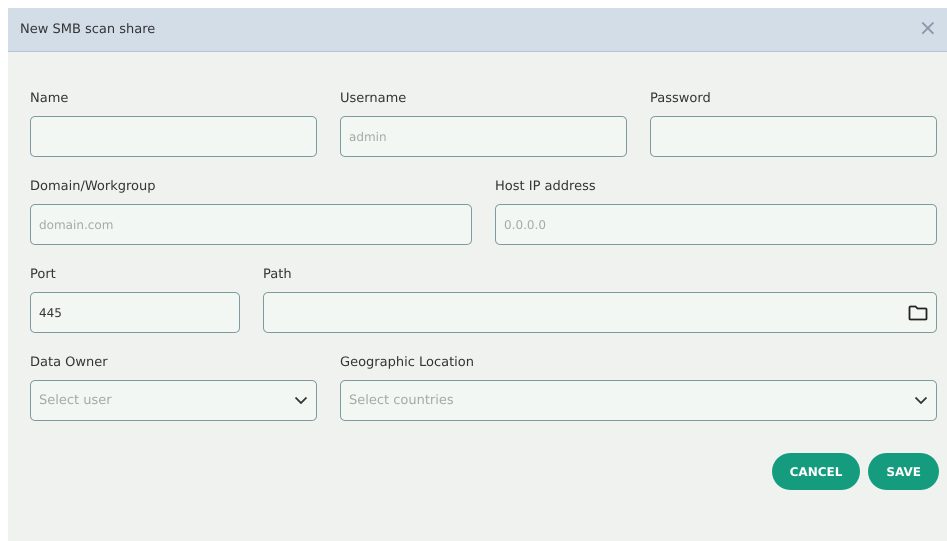  Describe the element at coordinates (251, 224) in the screenshot. I see `input-field: domain.com` at that location.